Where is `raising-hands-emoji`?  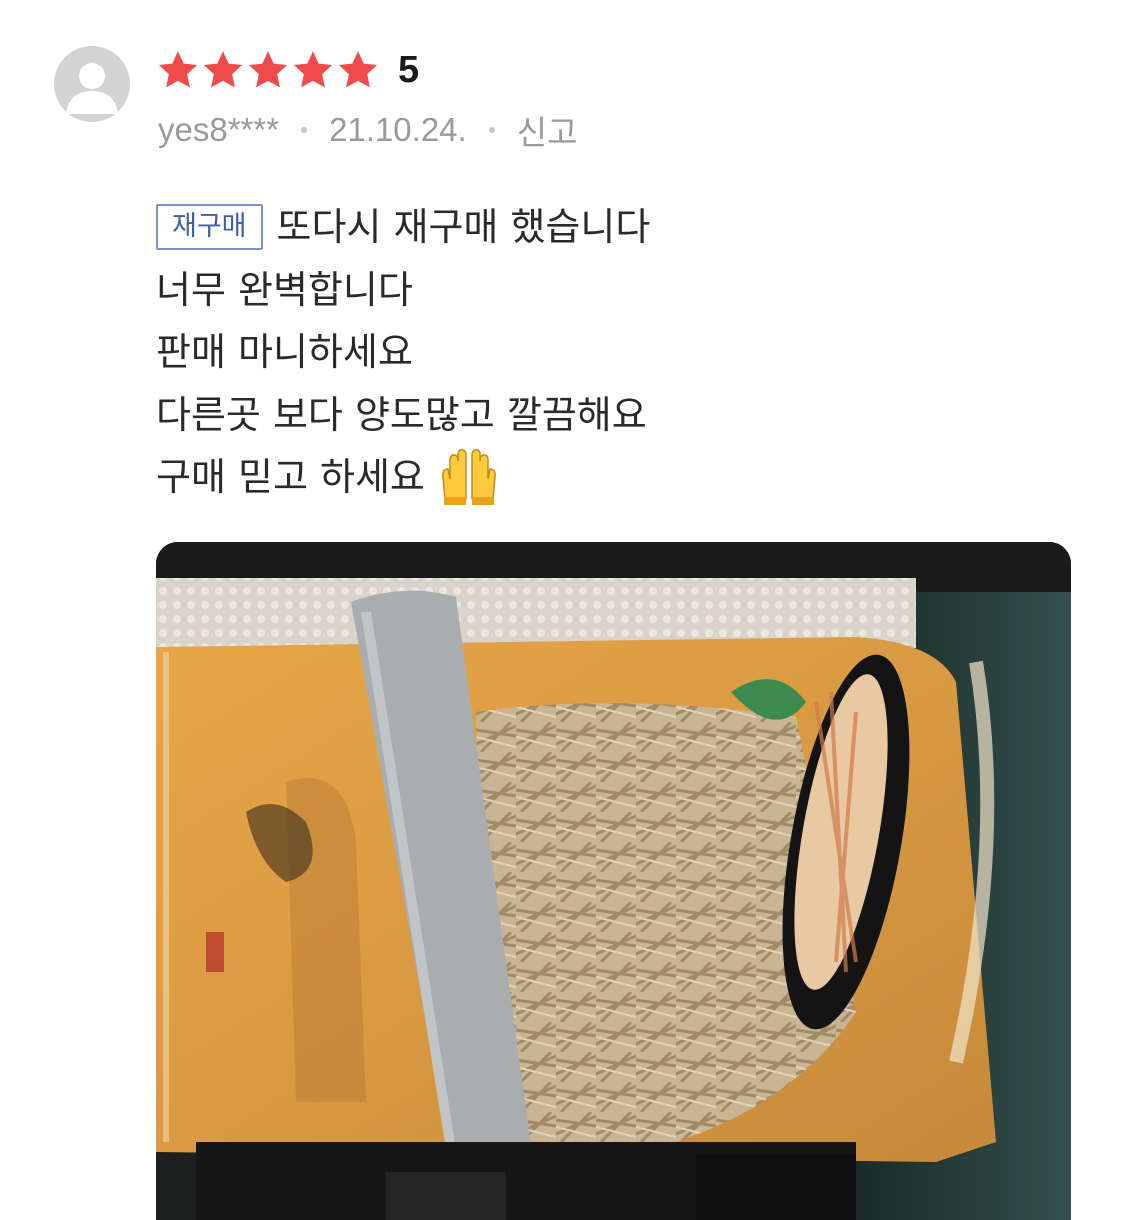 raising-hands-emoji is located at coordinates (469, 477).